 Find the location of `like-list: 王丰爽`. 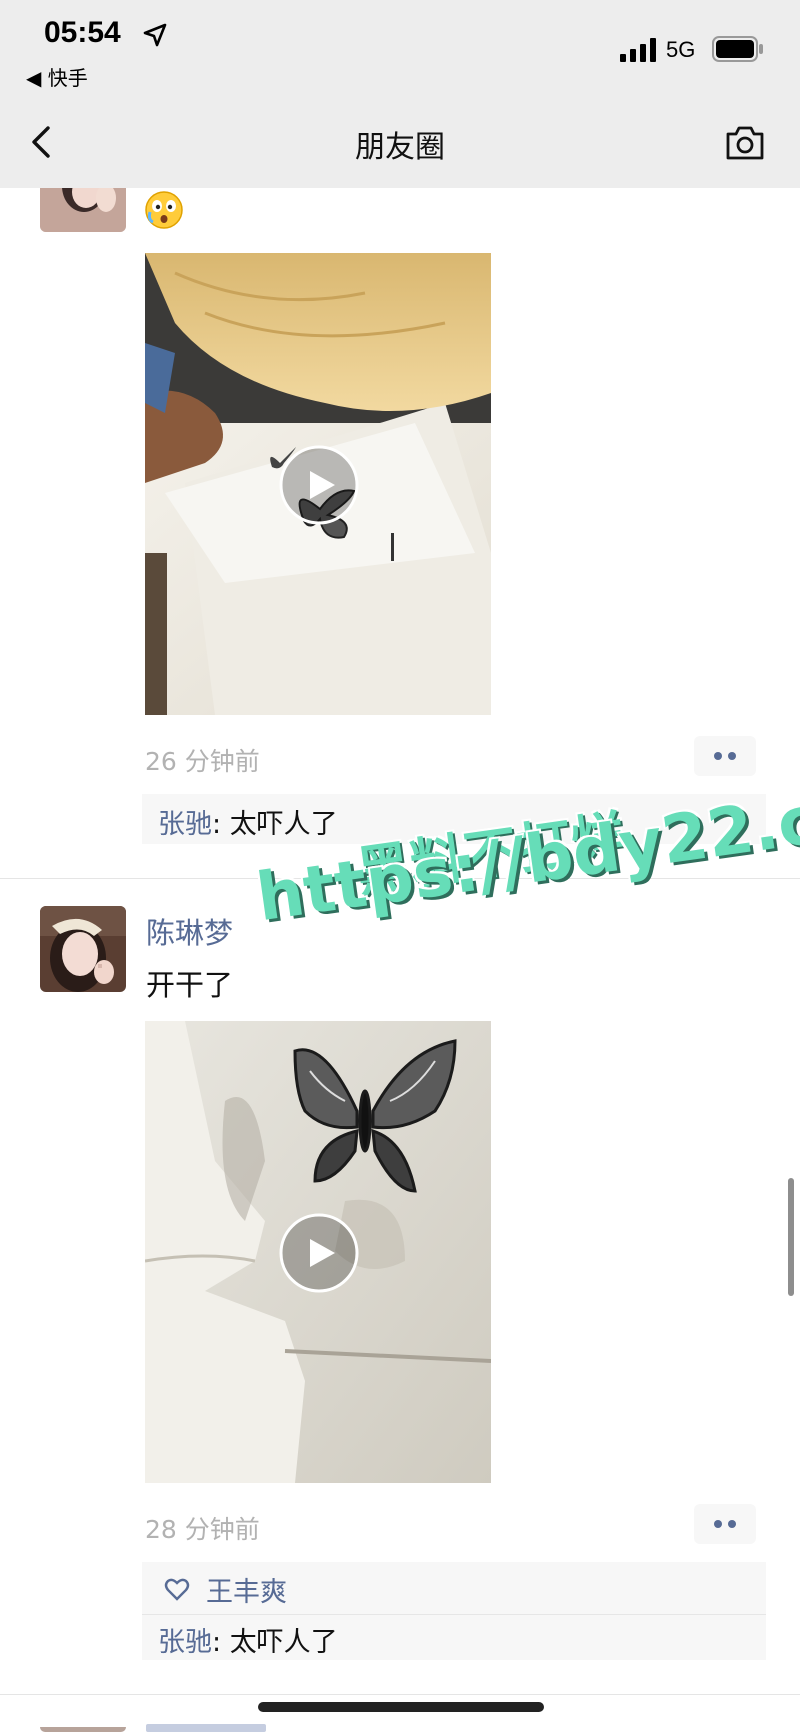

like-list: 王丰爽 is located at coordinates (246, 1589).